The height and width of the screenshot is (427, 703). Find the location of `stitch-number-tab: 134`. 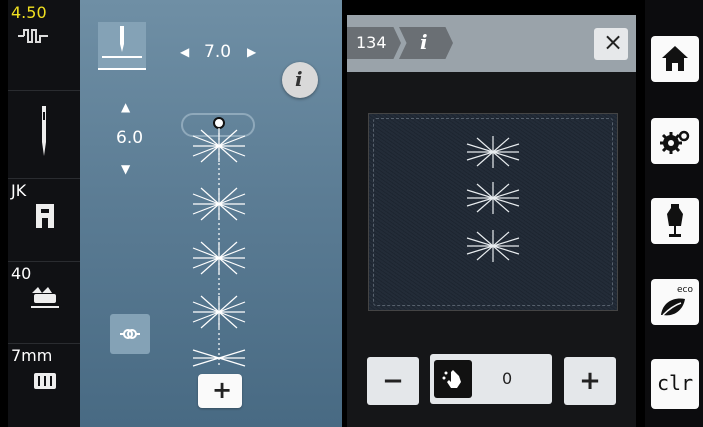

stitch-number-tab: 134 is located at coordinates (374, 43).